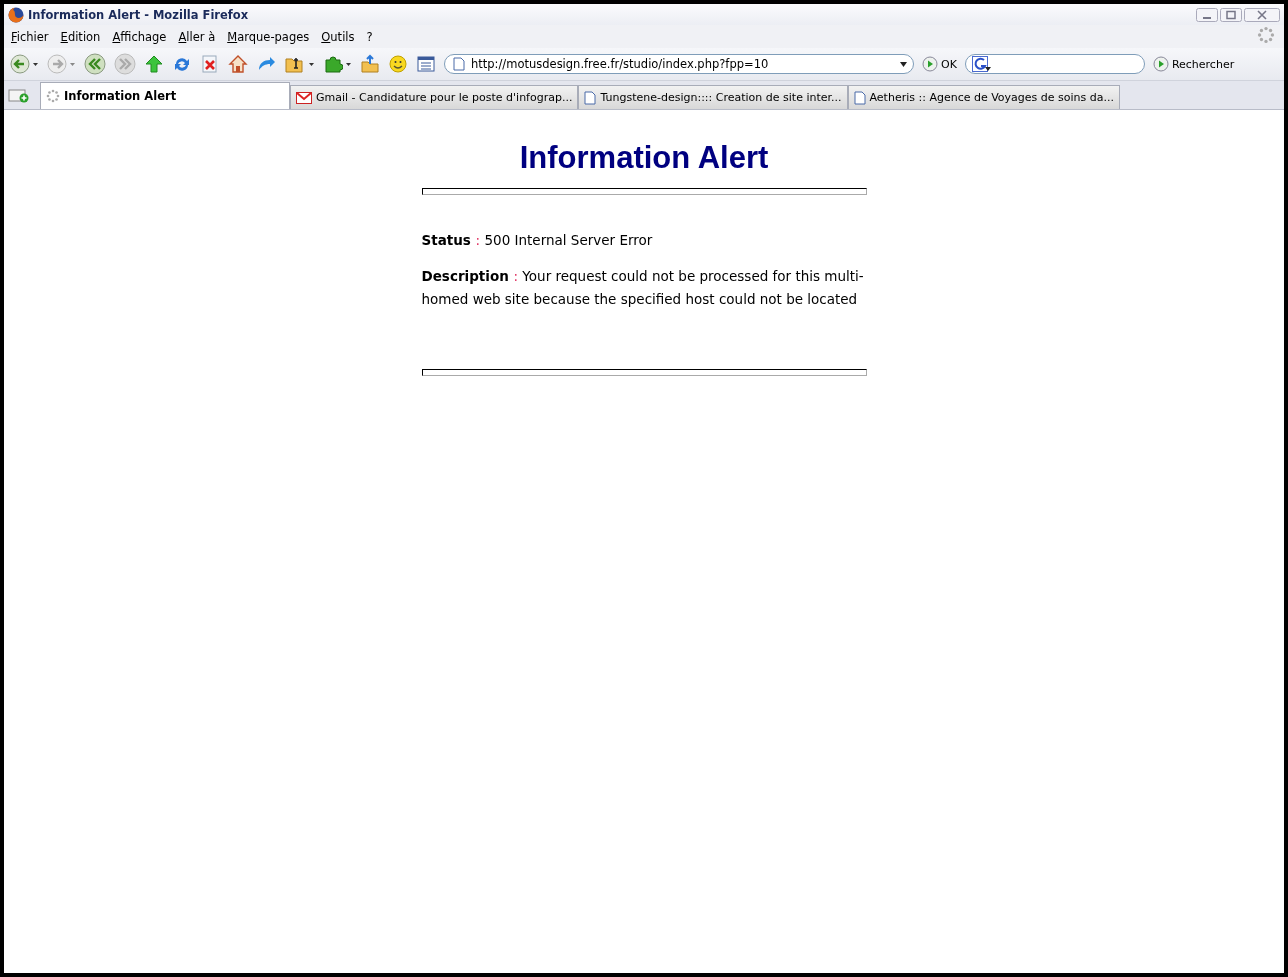 This screenshot has width=1288, height=977. I want to click on stop-icon, so click(210, 64).